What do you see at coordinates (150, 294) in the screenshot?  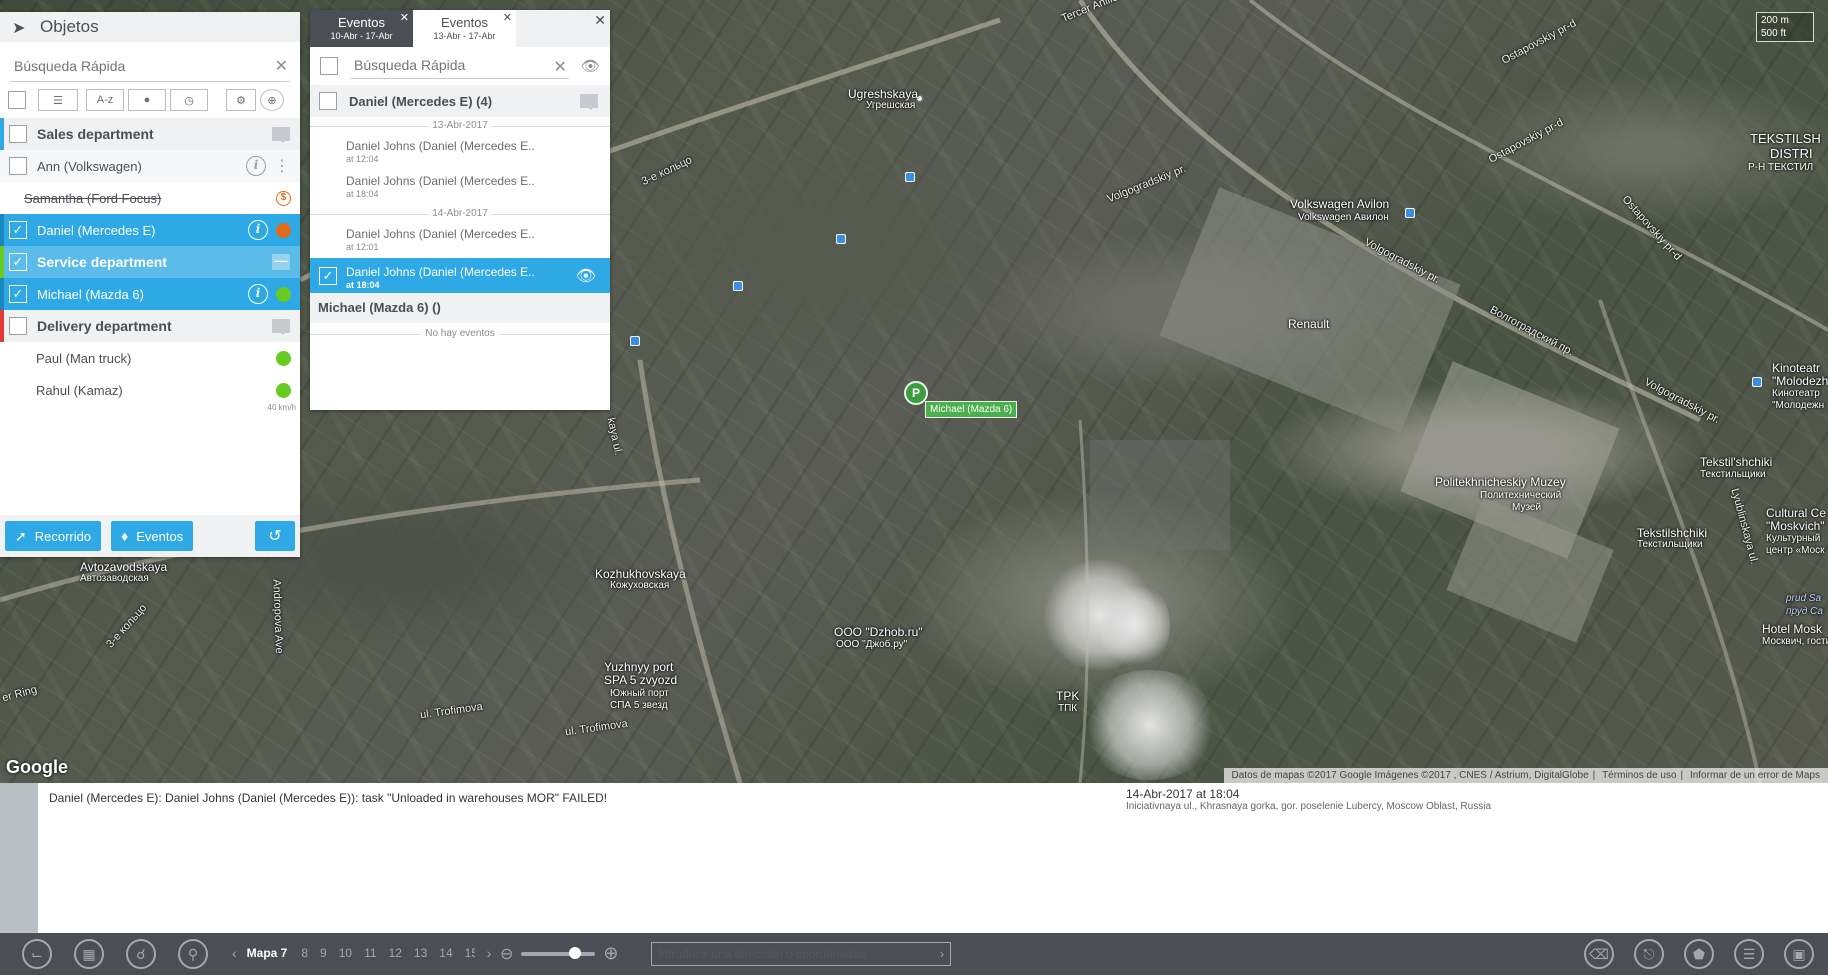 I see `object-row-michael: ✓ Michael (Mazda 6) i` at bounding box center [150, 294].